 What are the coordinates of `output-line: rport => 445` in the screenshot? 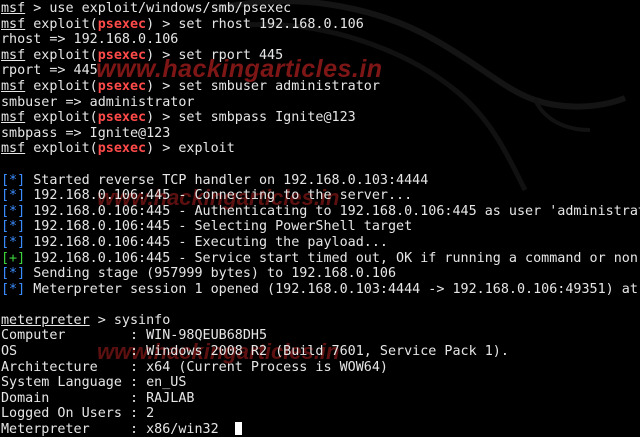 It's located at (49, 71).